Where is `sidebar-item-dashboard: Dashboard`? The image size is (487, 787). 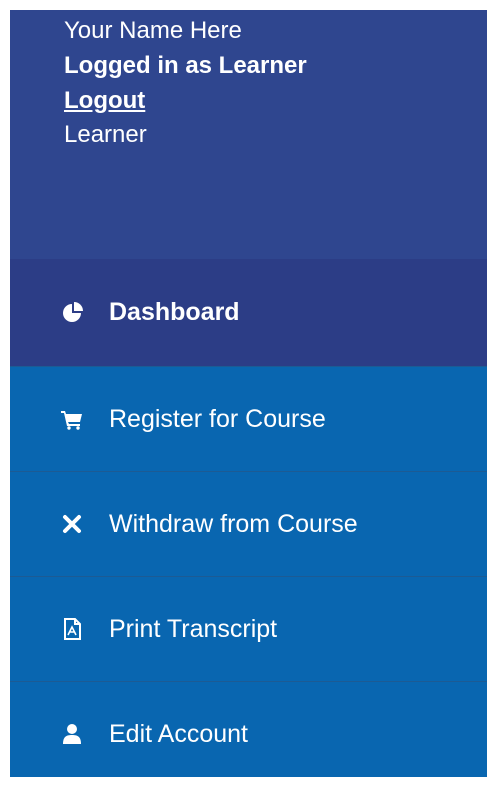
sidebar-item-dashboard: Dashboard is located at coordinates (248, 312).